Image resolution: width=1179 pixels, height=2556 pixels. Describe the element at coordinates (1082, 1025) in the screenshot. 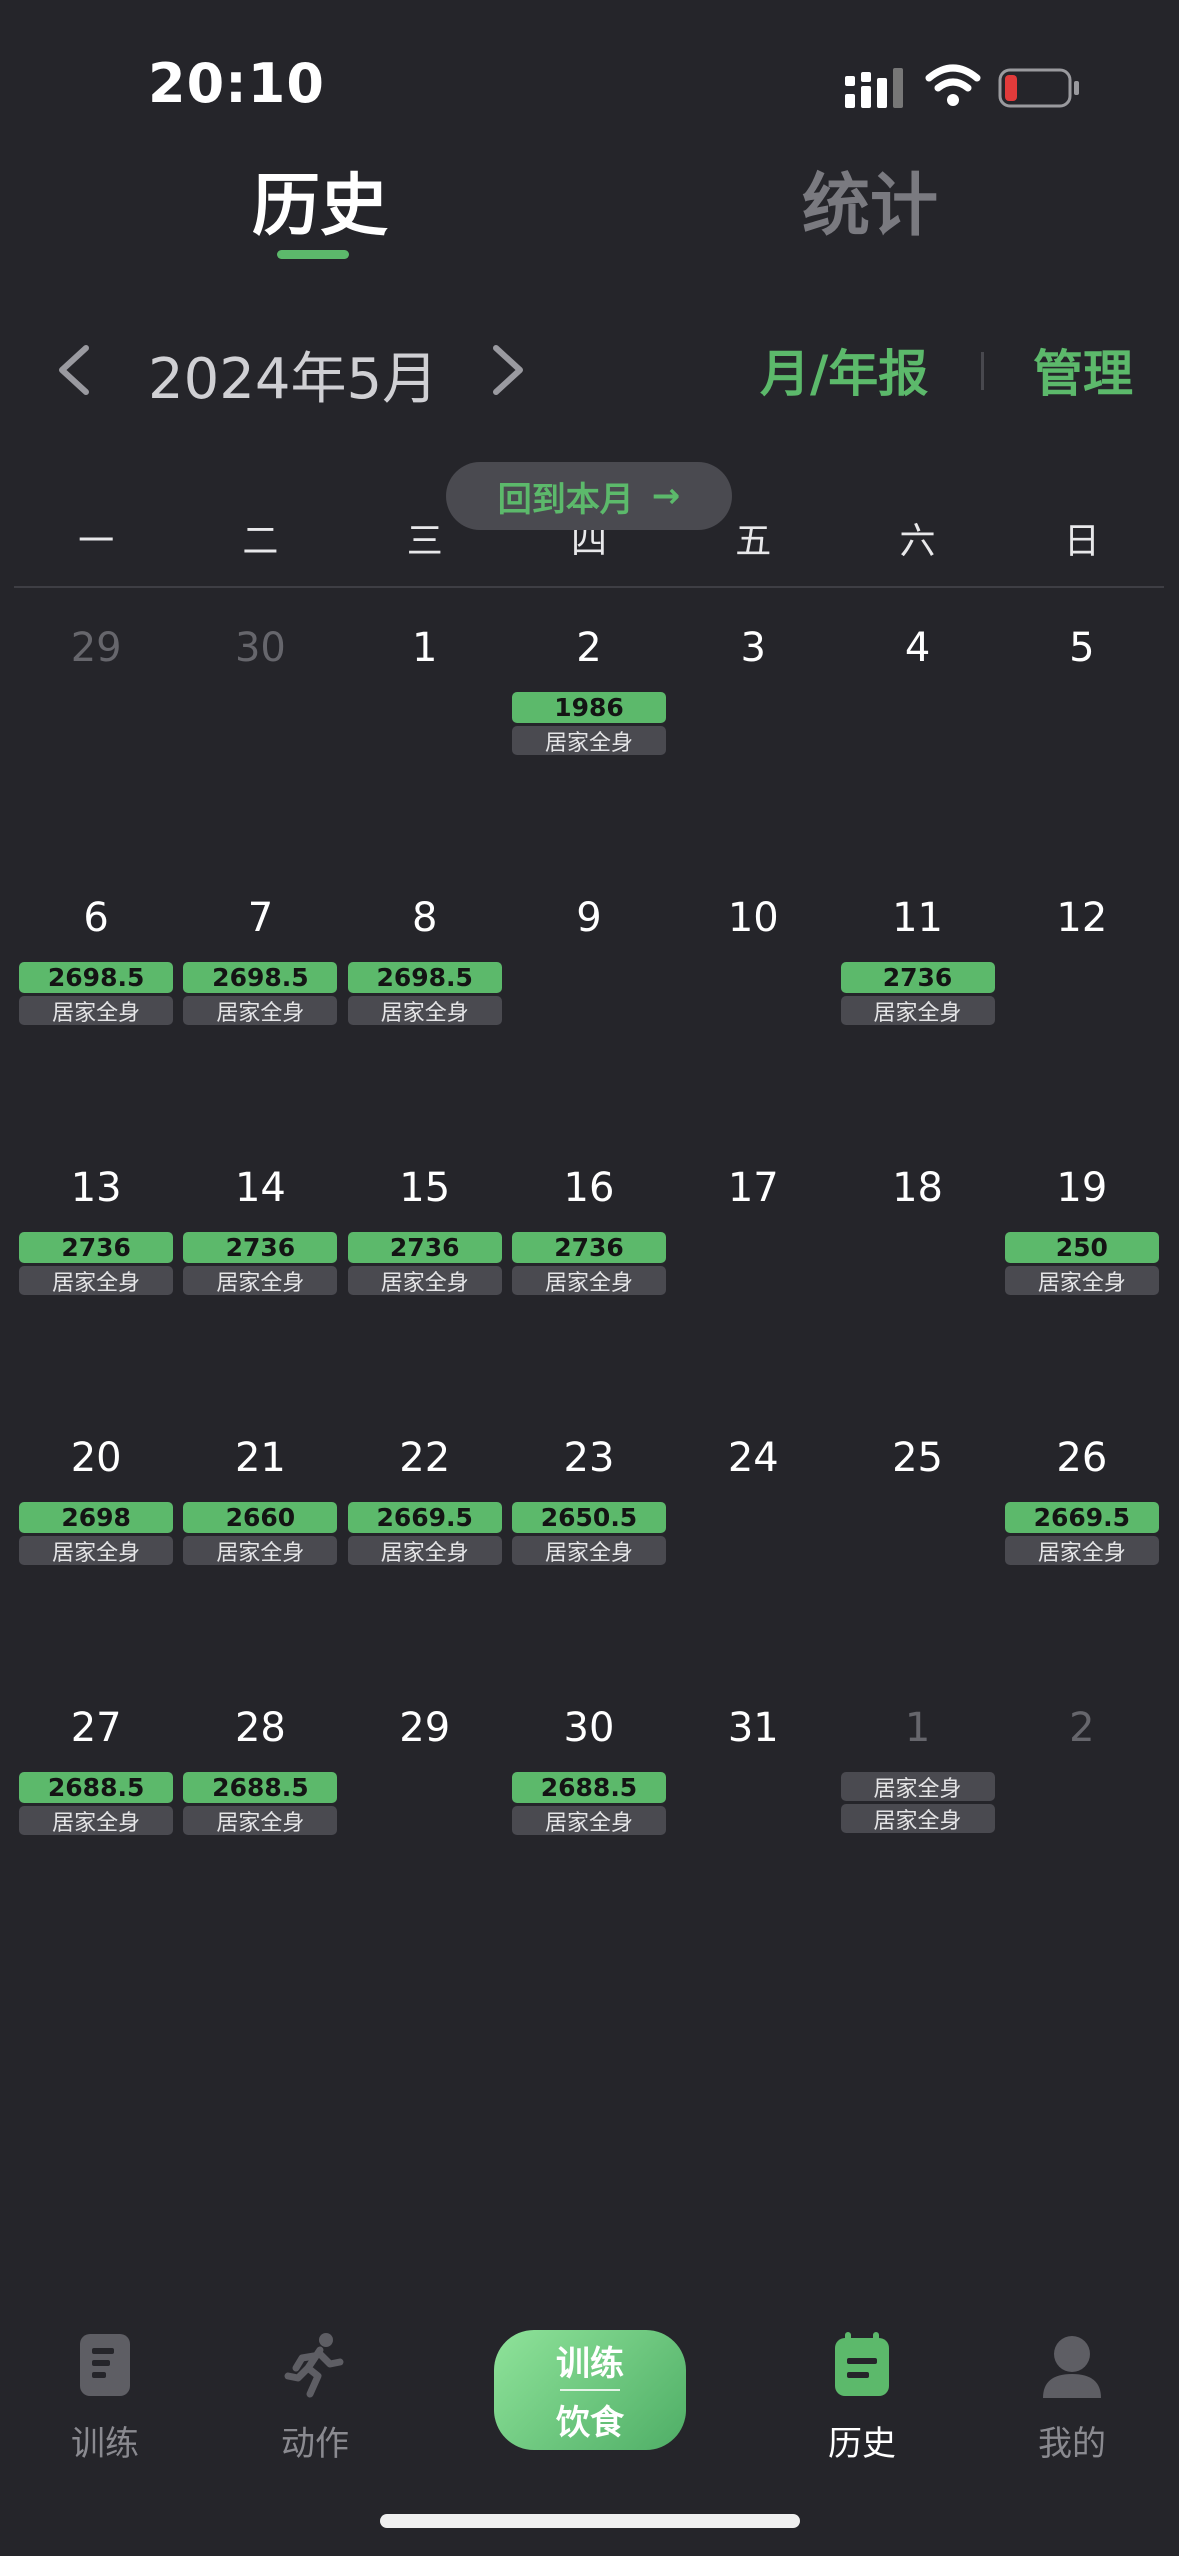

I see `calendar-day: 12` at that location.